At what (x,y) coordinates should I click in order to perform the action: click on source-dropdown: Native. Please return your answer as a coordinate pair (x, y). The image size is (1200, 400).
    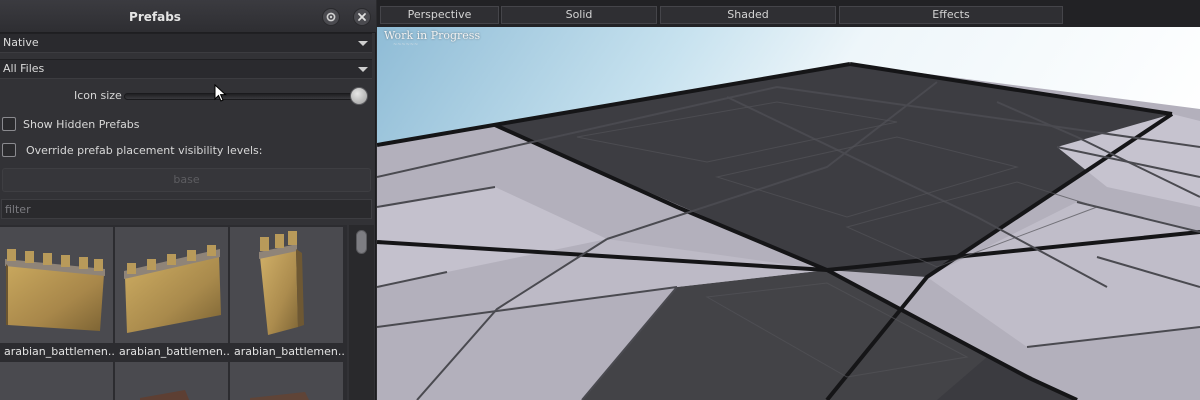
    Looking at the image, I should click on (186, 43).